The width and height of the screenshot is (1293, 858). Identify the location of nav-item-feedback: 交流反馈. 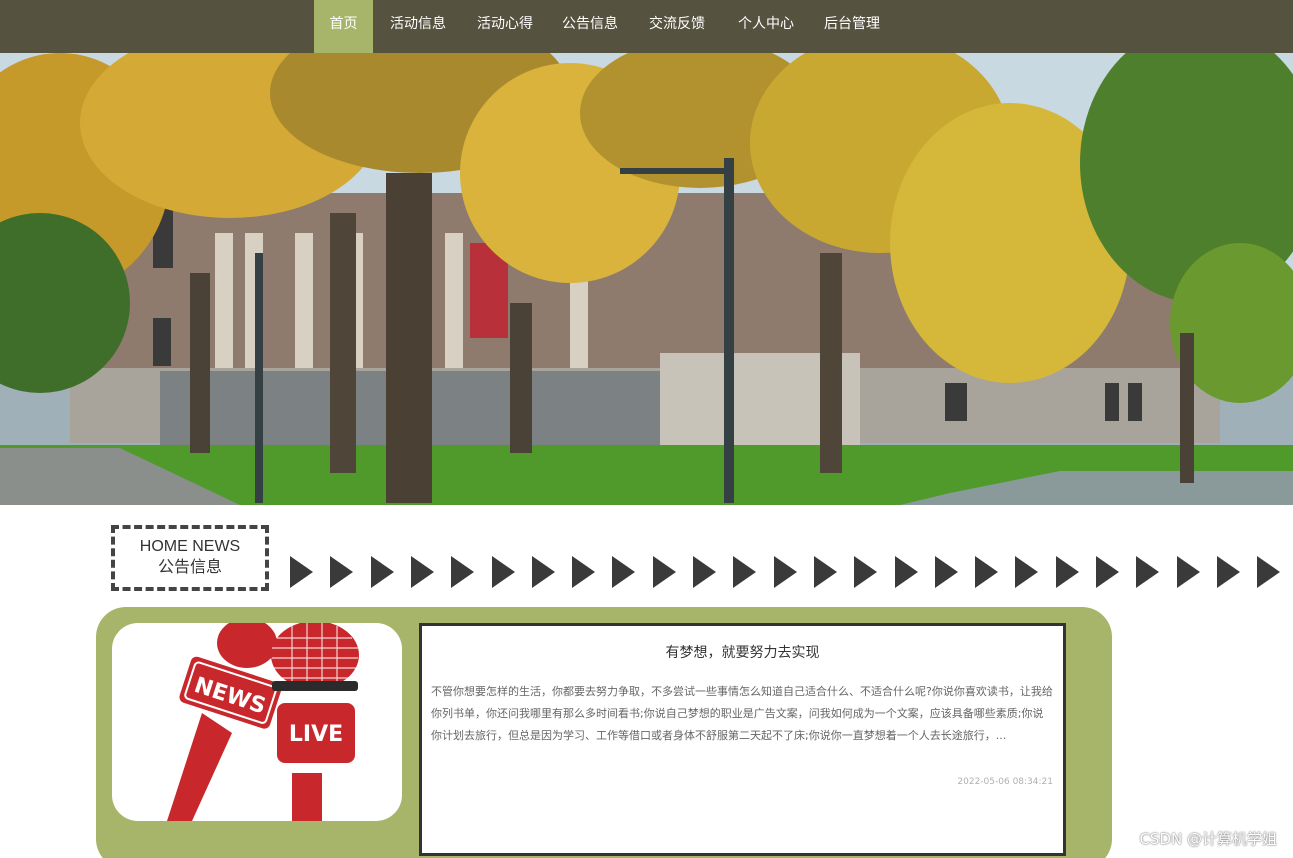
(677, 26).